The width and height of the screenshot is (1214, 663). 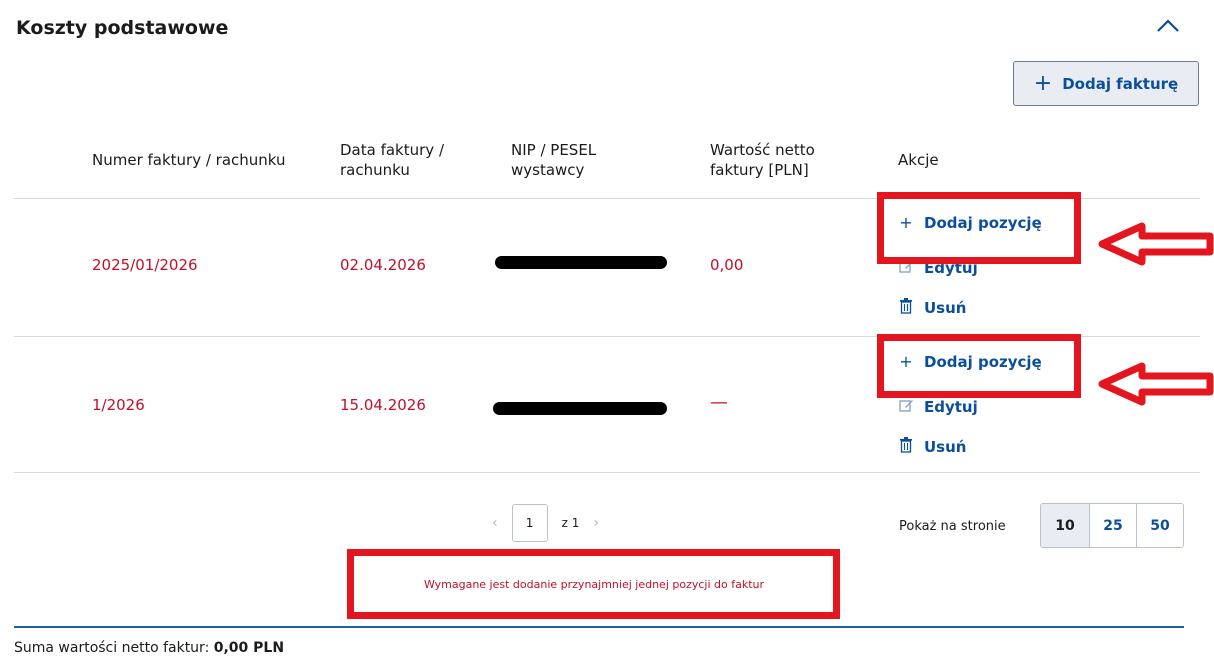 I want to click on invoice-date-cell: 15.04.2026, so click(x=383, y=405).